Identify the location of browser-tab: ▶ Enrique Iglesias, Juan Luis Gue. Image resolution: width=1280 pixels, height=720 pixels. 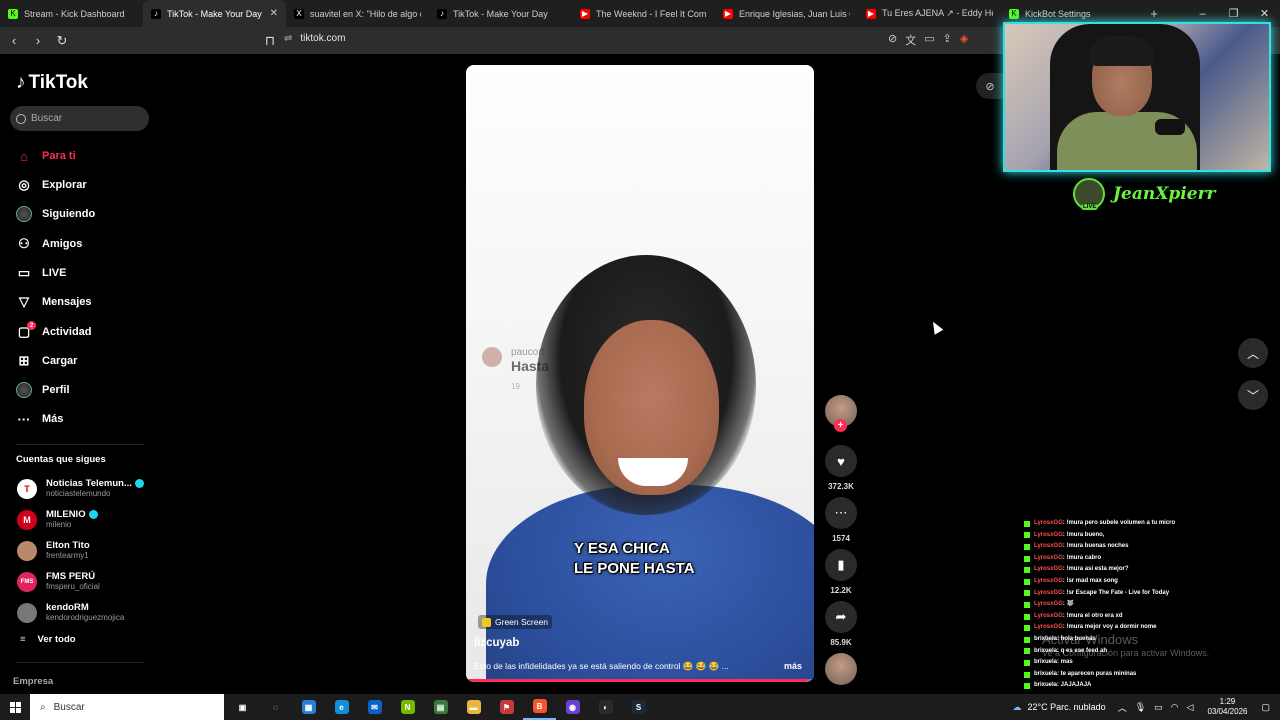
(786, 13).